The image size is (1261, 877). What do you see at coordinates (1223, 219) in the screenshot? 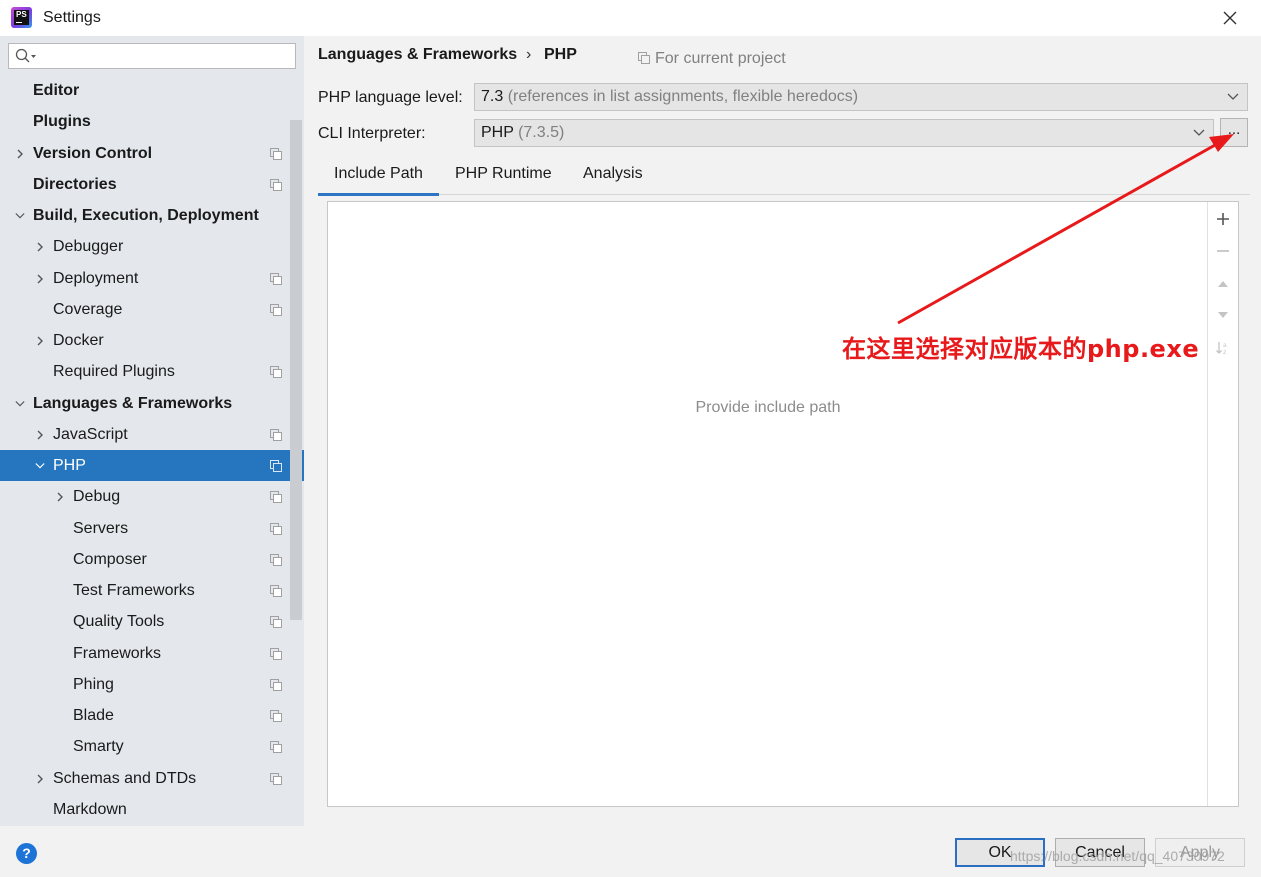
I see `add-icon` at bounding box center [1223, 219].